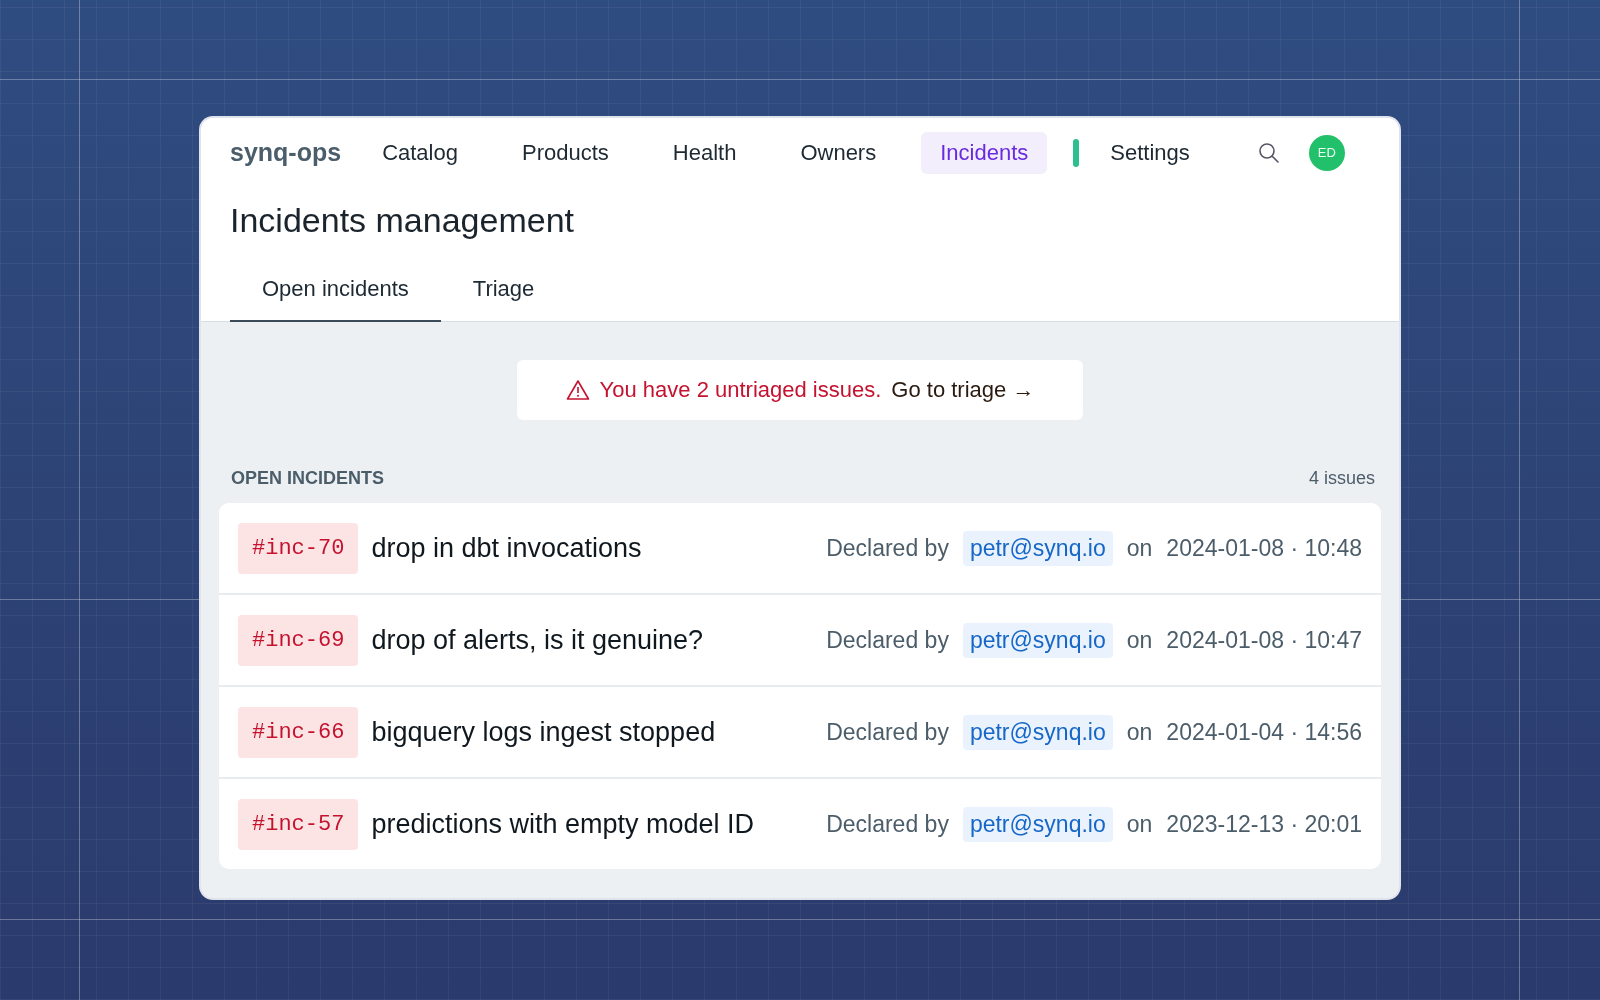 This screenshot has width=1600, height=1000. I want to click on incident-row: #inc-69 drop of alerts, is it genuine? Declared by petr@synq.io on 2024-01-08 · 10:47, so click(800, 639).